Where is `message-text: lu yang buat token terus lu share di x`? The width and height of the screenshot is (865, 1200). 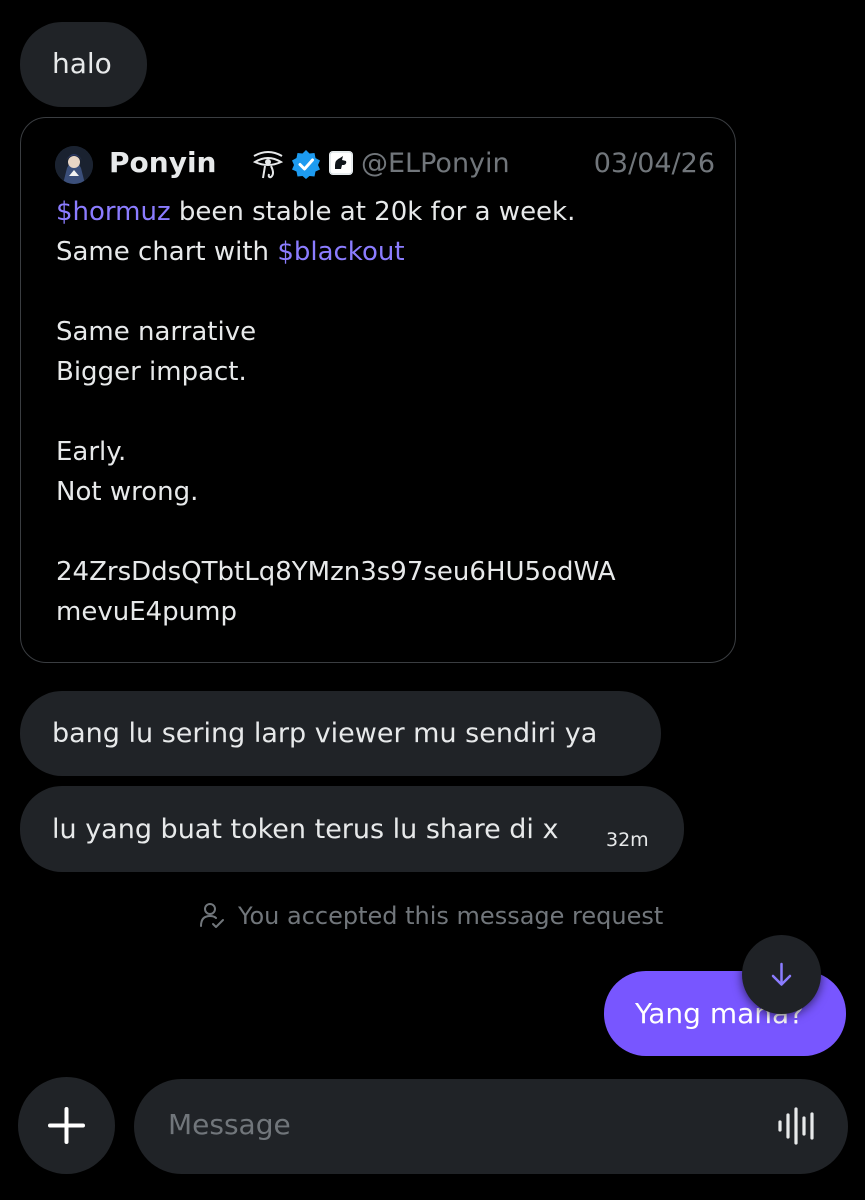 message-text: lu yang buat token terus lu share di x is located at coordinates (305, 829).